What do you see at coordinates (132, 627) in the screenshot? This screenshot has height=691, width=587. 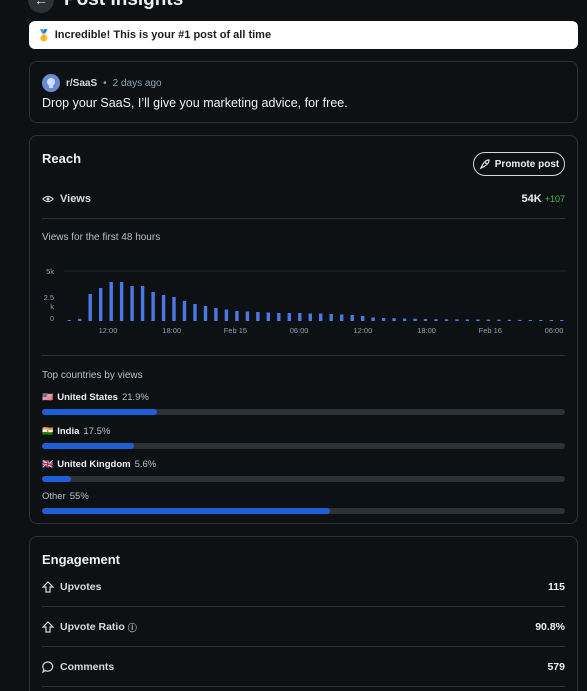 I see `info-icon: ⓘ` at bounding box center [132, 627].